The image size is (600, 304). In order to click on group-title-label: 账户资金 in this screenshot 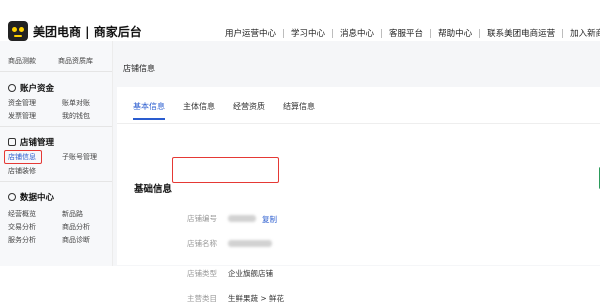, I will do `click(37, 89)`.